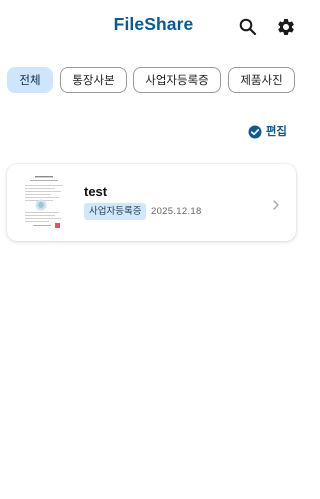 The width and height of the screenshot is (320, 499). What do you see at coordinates (153, 24) in the screenshot?
I see `app-title: FileShare` at bounding box center [153, 24].